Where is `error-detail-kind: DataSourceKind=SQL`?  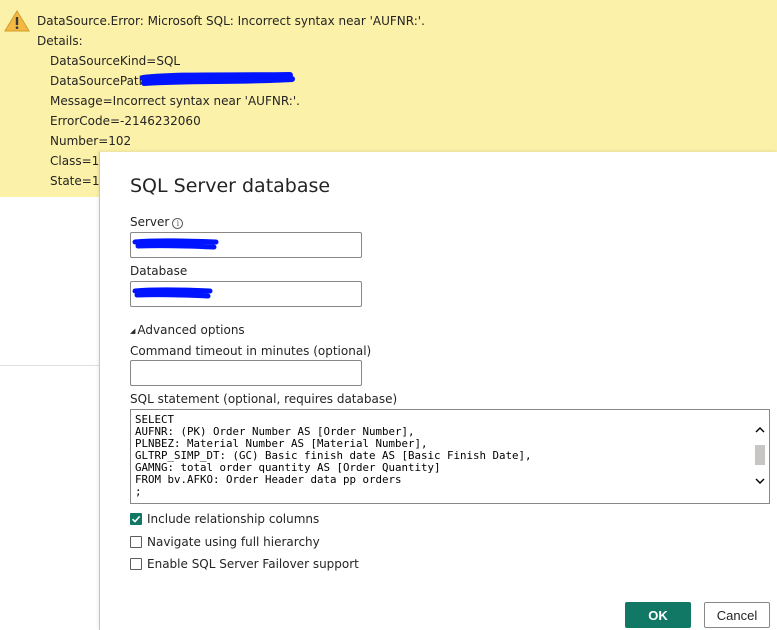 error-detail-kind: DataSourceKind=SQL is located at coordinates (115, 61).